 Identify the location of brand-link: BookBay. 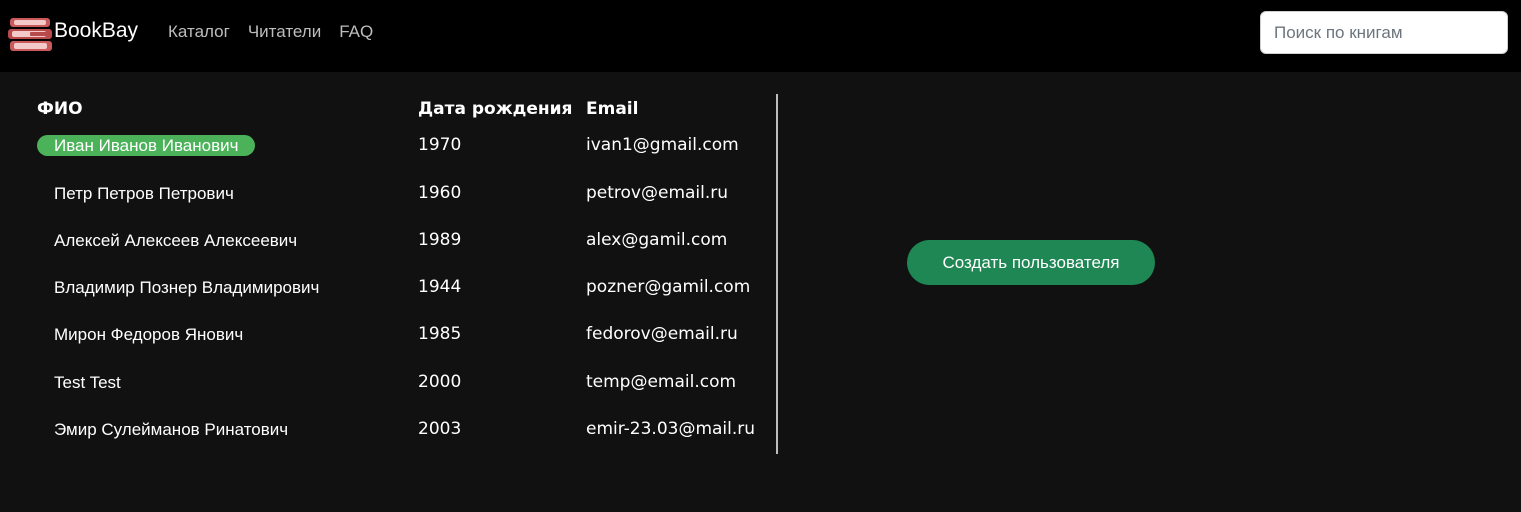
(73, 34).